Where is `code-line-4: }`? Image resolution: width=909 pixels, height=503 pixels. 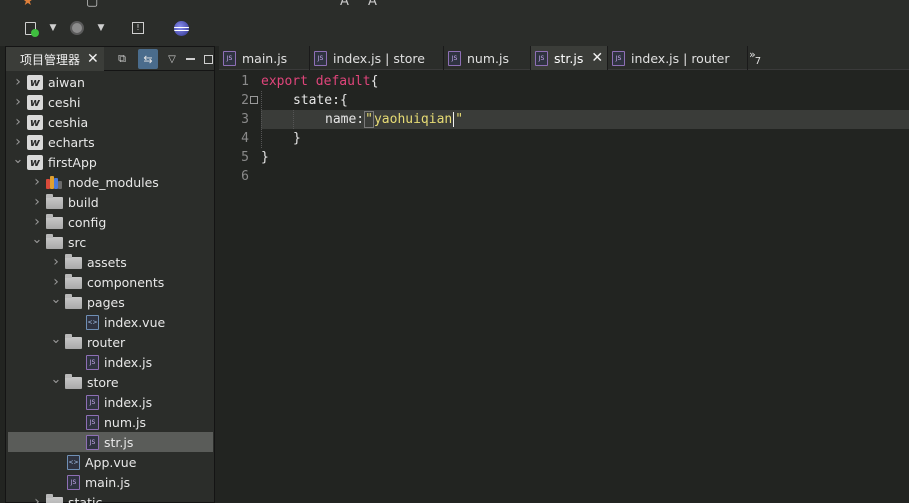 code-line-4: } is located at coordinates (297, 138).